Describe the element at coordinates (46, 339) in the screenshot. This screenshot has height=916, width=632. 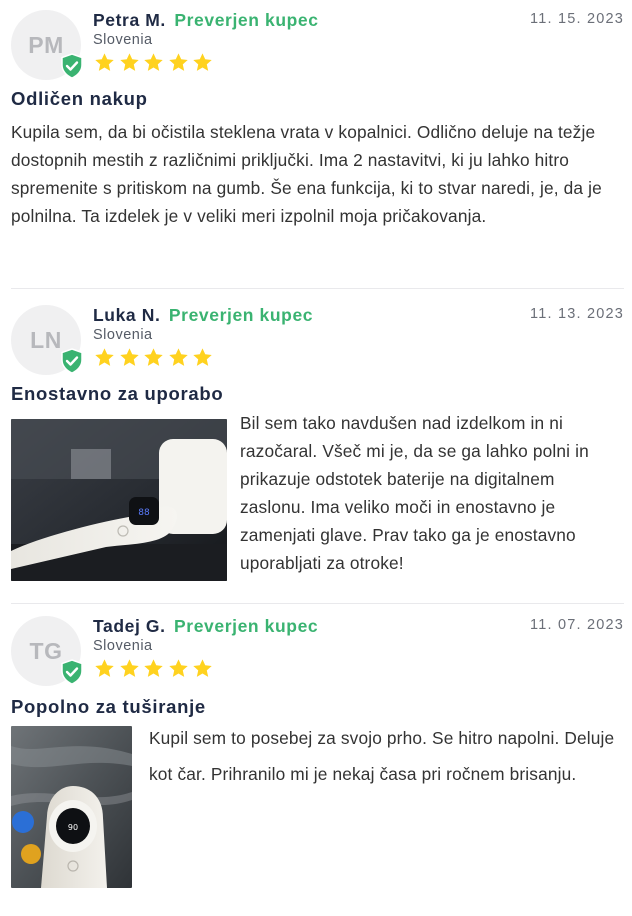
I see `avatar-initials: LN` at that location.